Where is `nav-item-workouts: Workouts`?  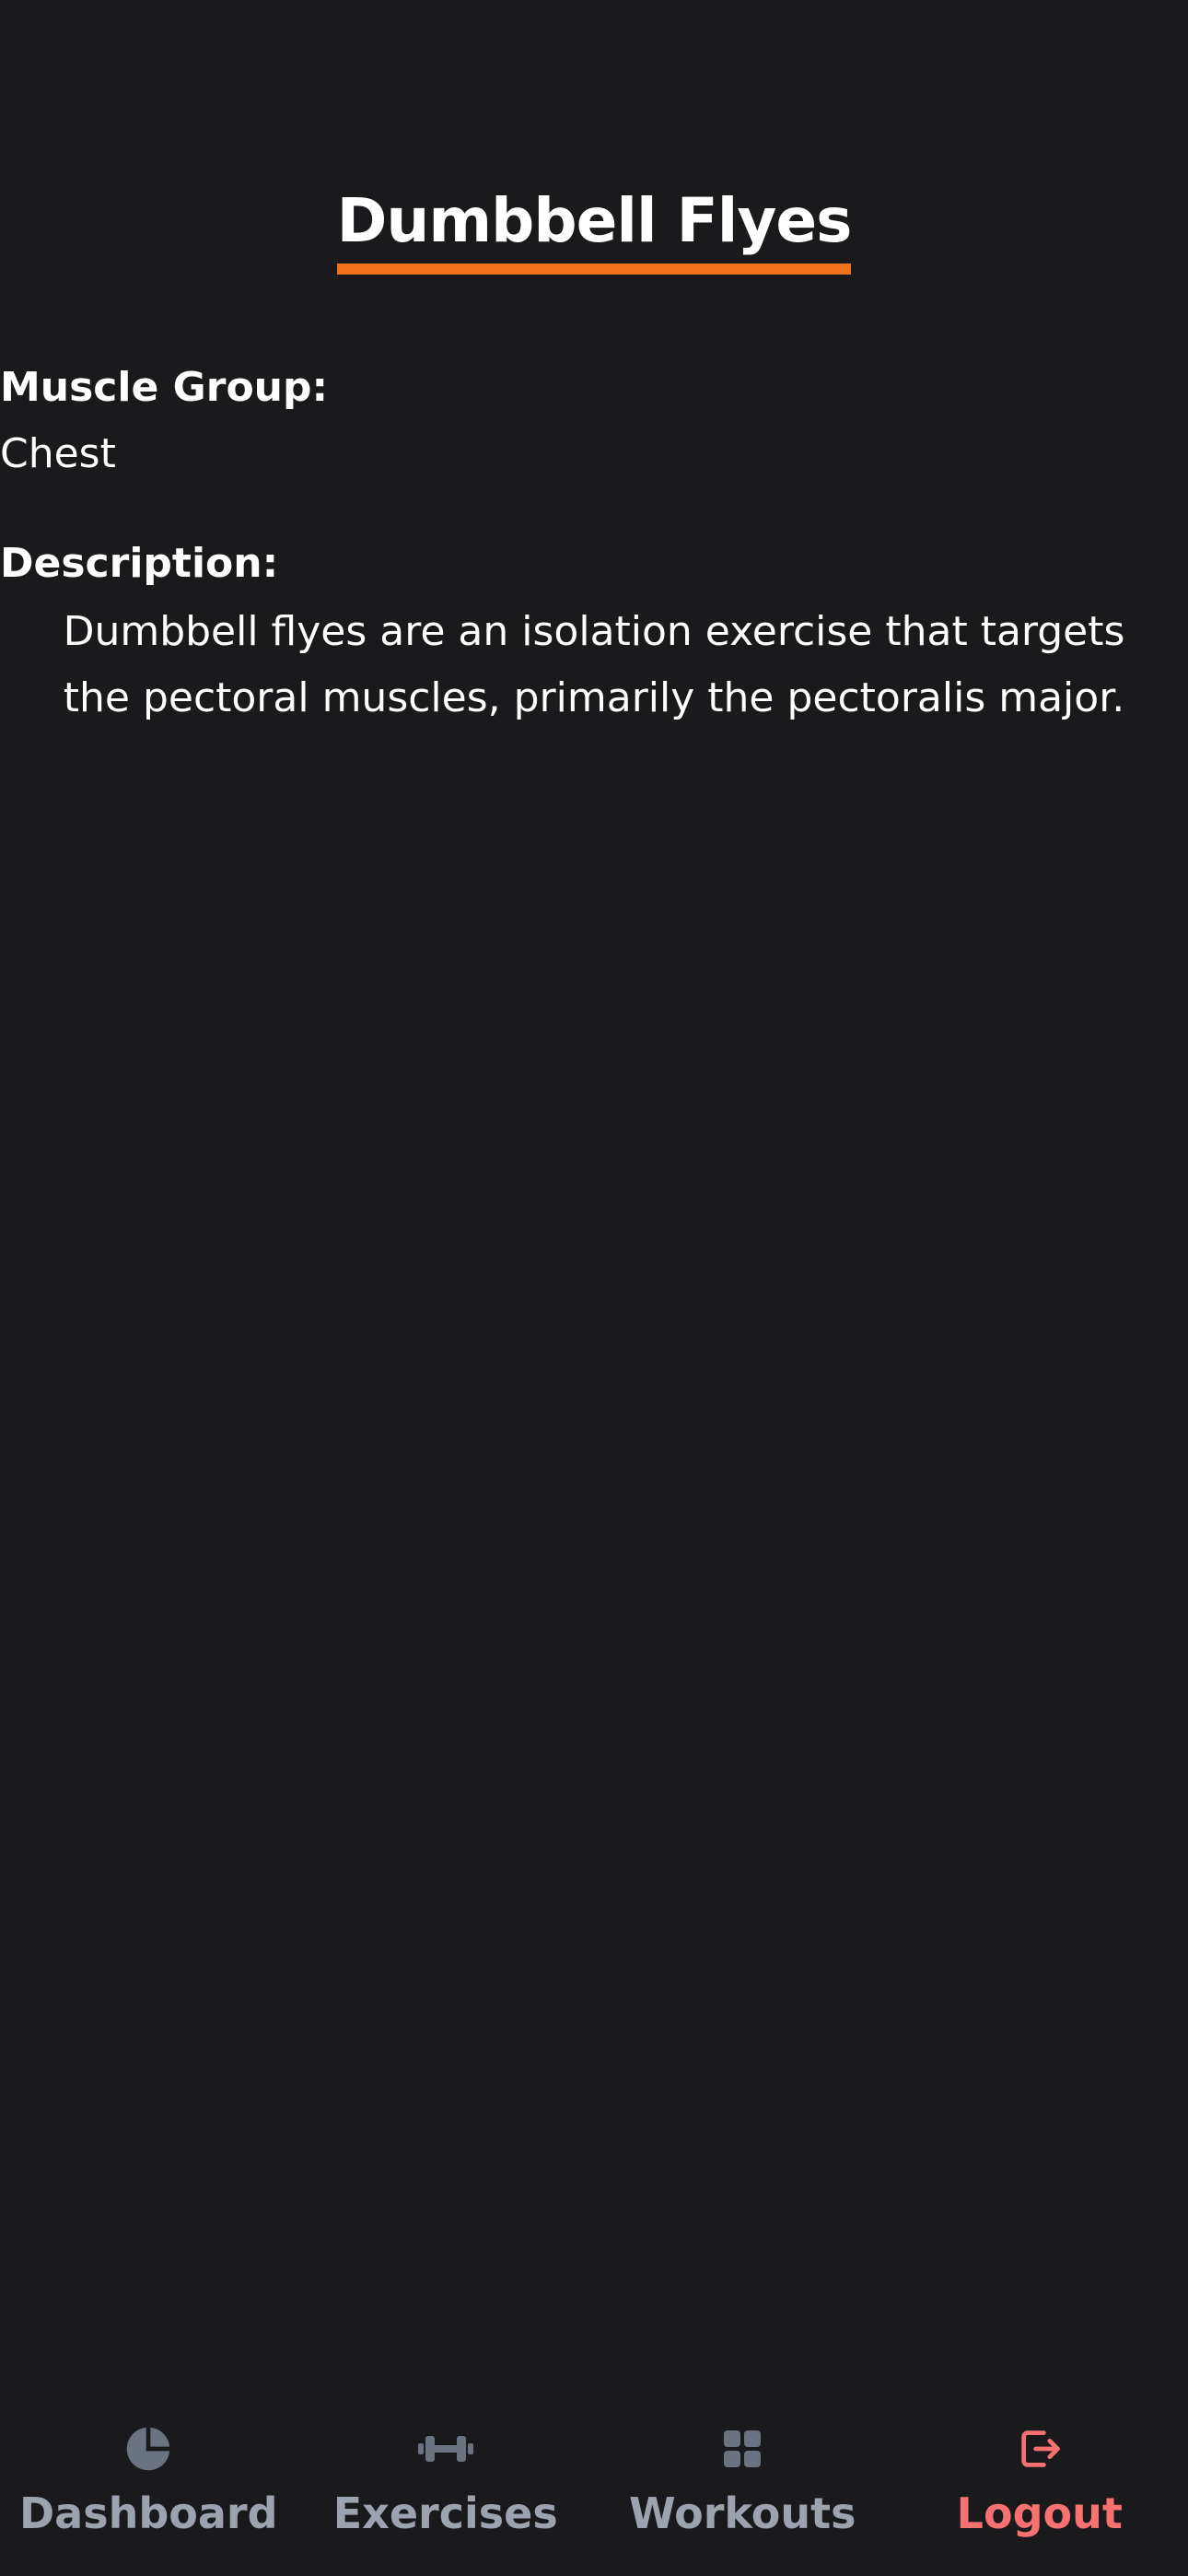
nav-item-workouts: Workouts is located at coordinates (742, 2485).